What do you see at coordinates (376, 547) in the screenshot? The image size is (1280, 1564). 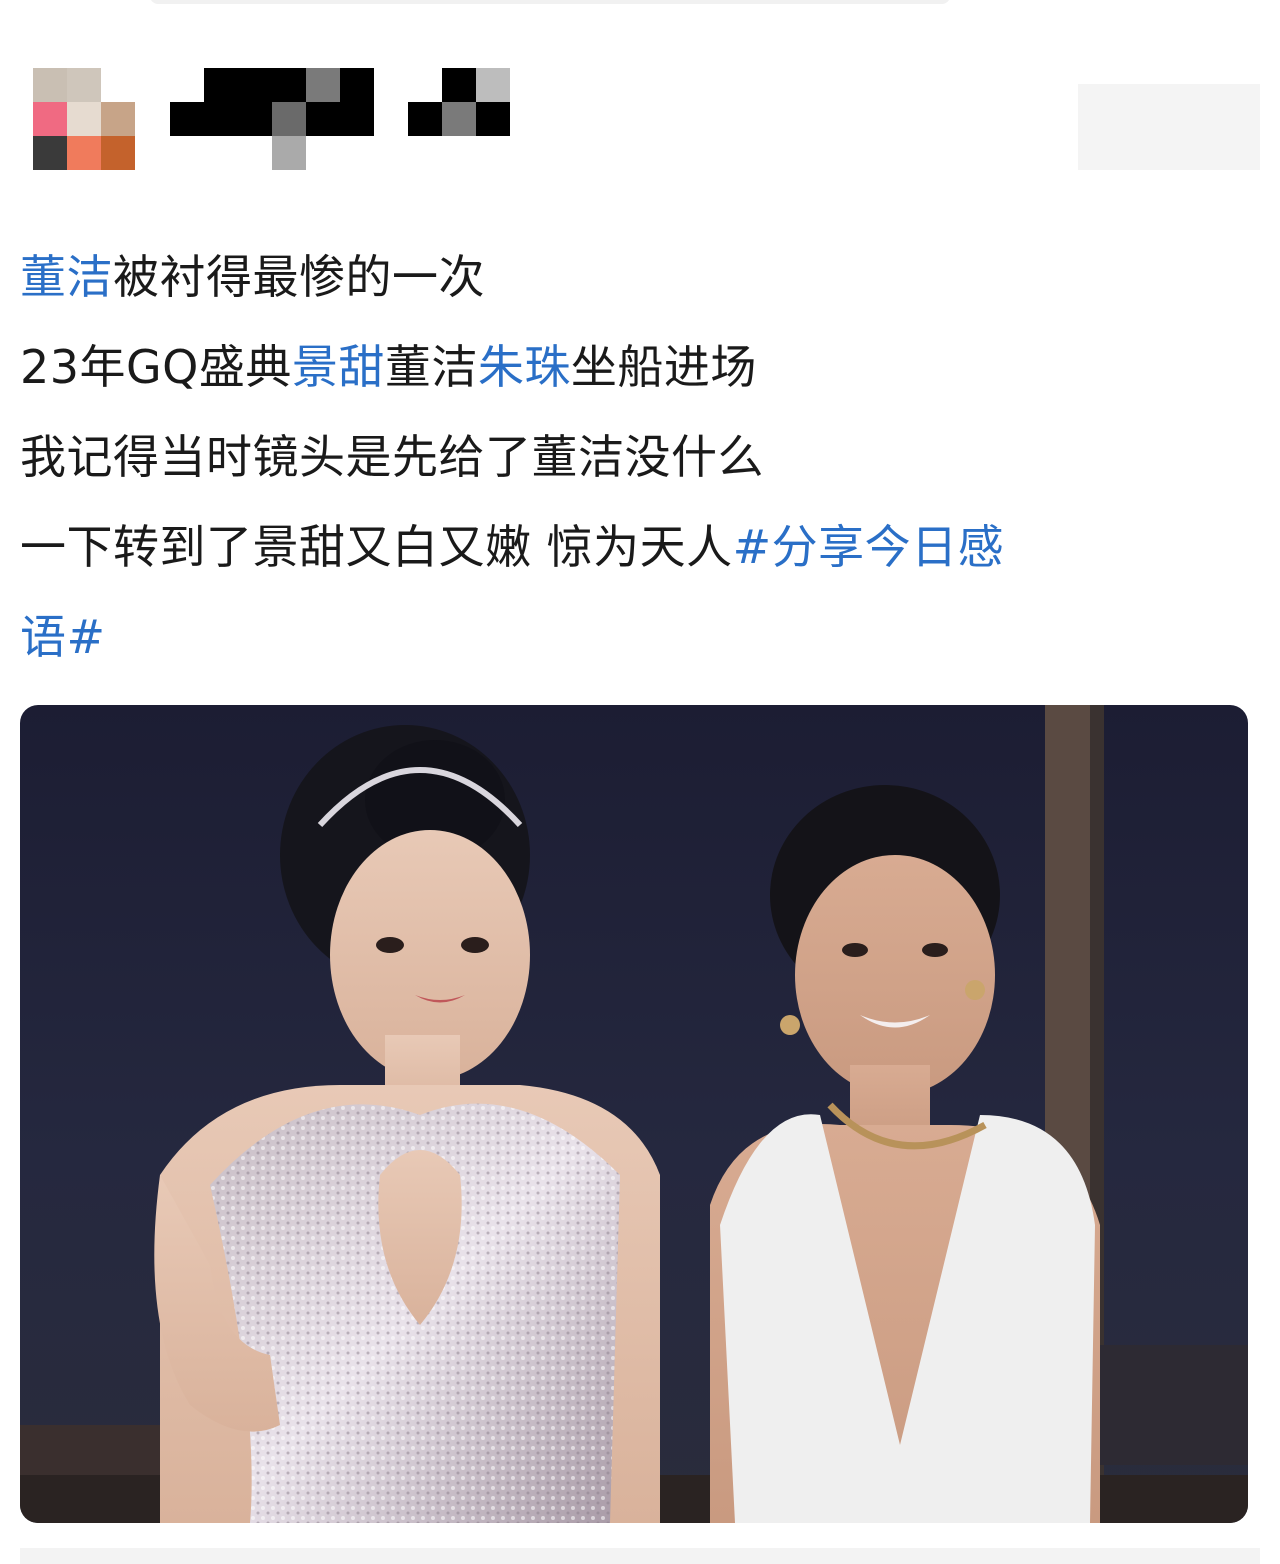 I see `post-text-segment: 一下转到了景甜又白又嫩 惊为天人` at bounding box center [376, 547].